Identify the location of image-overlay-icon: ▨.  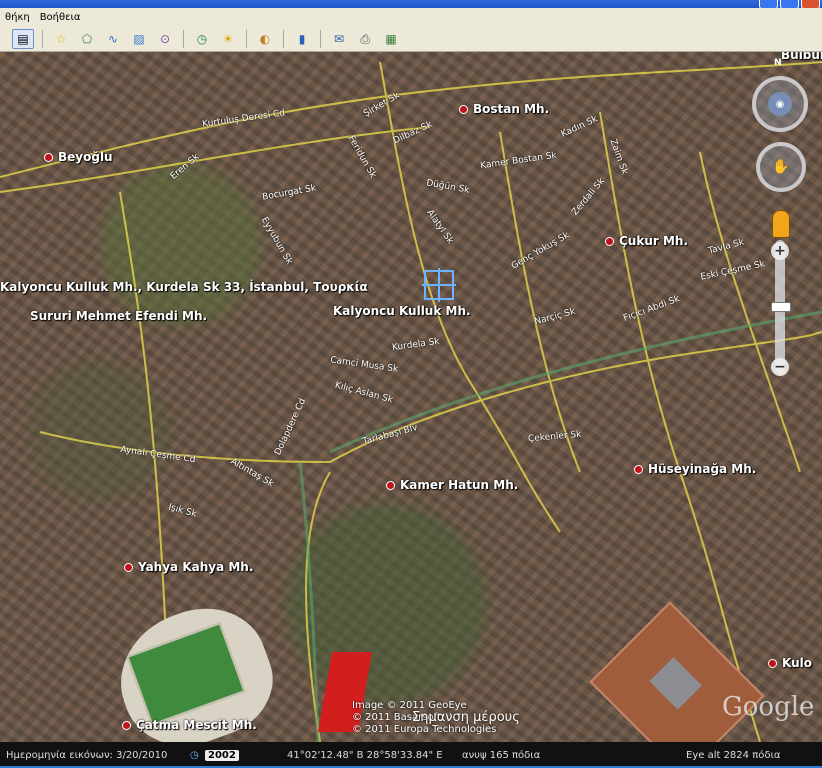
(139, 39).